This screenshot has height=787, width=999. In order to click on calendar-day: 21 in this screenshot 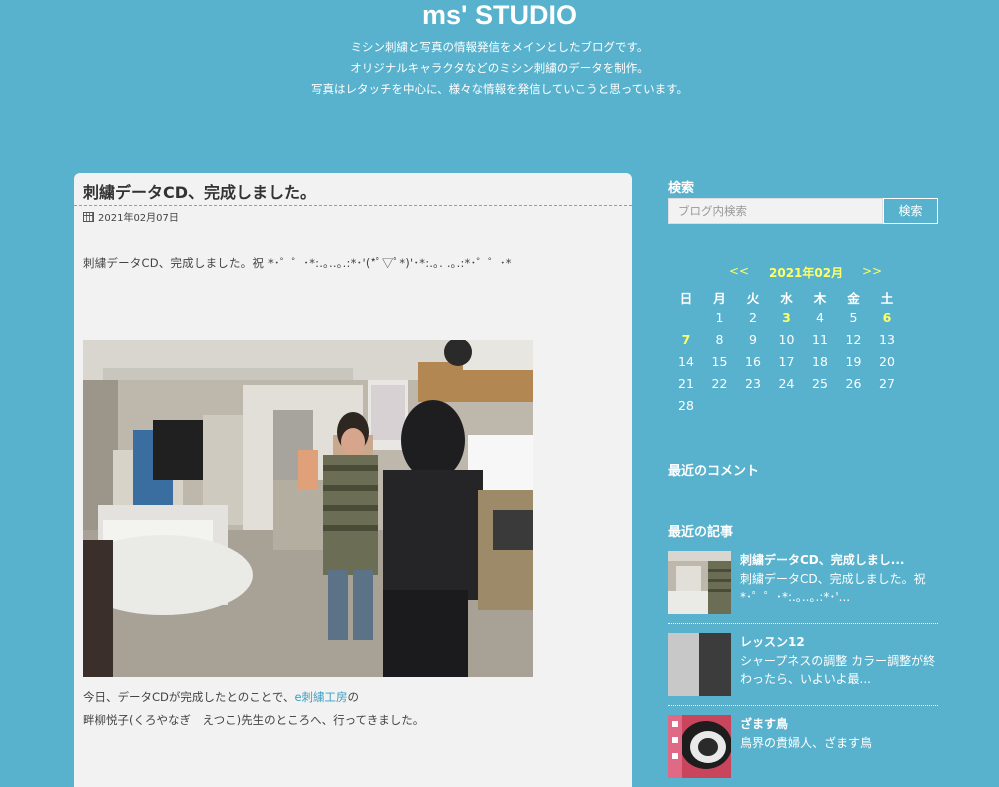, I will do `click(686, 383)`.